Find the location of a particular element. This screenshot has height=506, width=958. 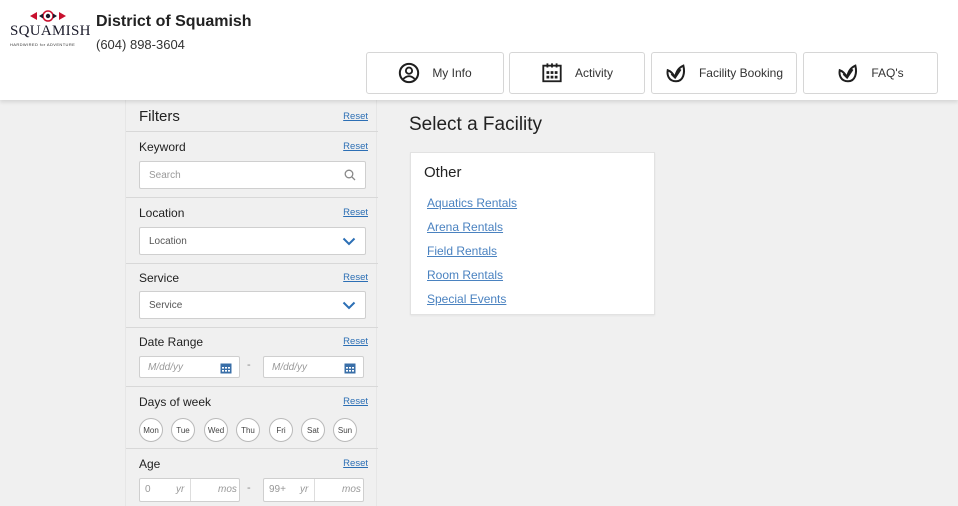

date-range-reset-link: Reset is located at coordinates (355, 341).